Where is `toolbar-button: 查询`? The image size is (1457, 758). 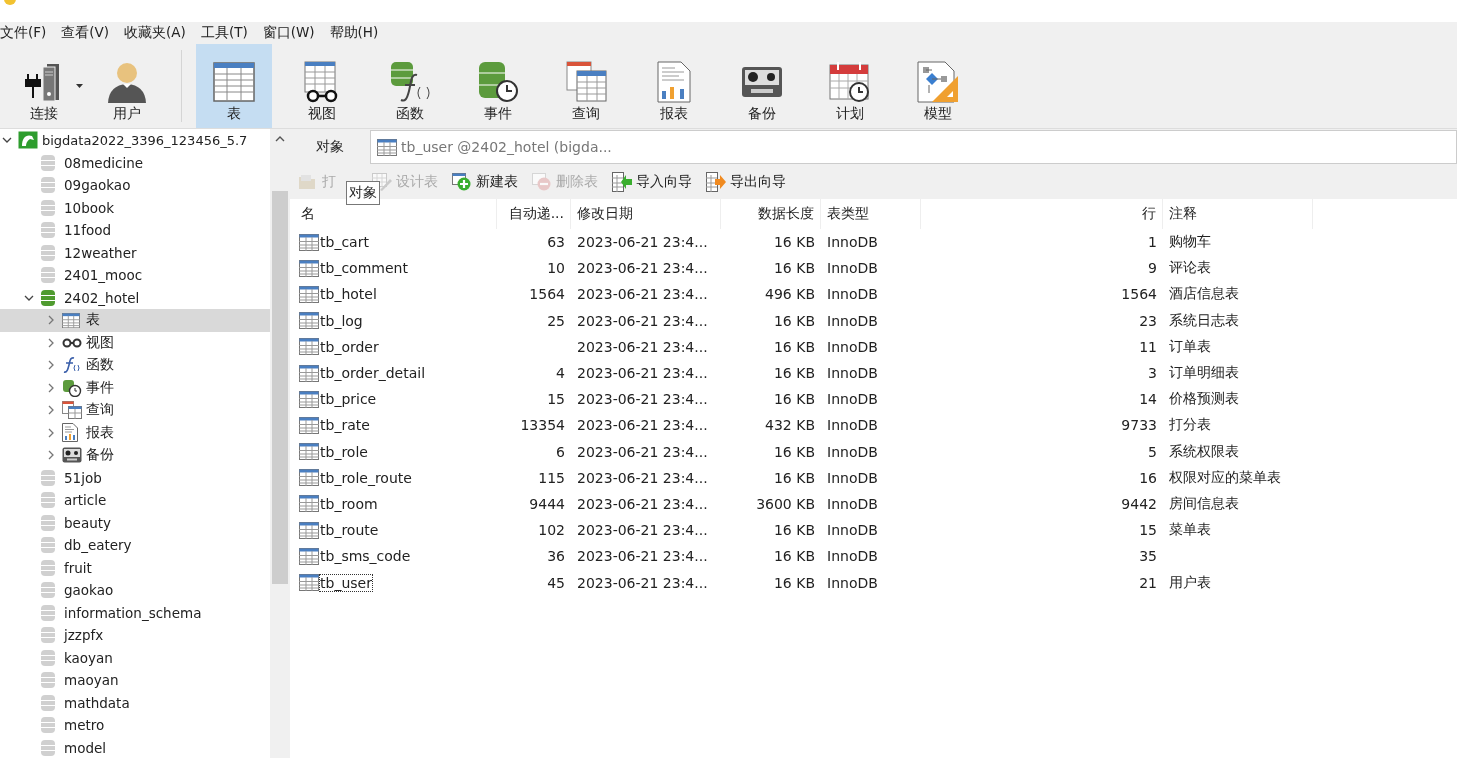
toolbar-button: 查询 is located at coordinates (586, 86).